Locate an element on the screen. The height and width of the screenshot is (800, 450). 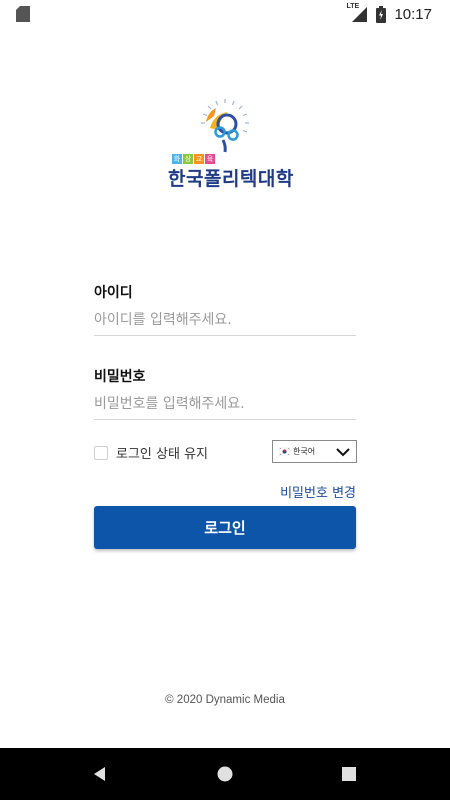
app-logo: 화 상 교 육 한국폴리텍대학 is located at coordinates (231, 144).